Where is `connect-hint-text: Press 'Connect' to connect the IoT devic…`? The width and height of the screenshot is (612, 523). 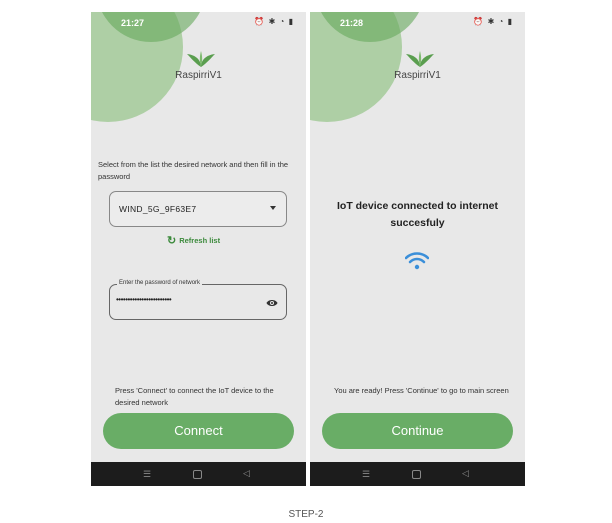
connect-hint-text: Press 'Connect' to connect the IoT devic… is located at coordinates (194, 396).